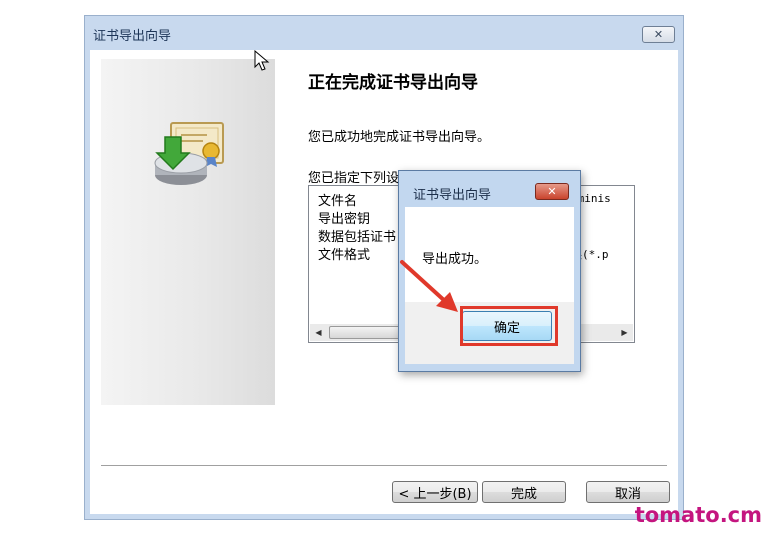 The width and height of the screenshot is (768, 537). Describe the element at coordinates (524, 492) in the screenshot. I see `finish-button: 完成` at that location.